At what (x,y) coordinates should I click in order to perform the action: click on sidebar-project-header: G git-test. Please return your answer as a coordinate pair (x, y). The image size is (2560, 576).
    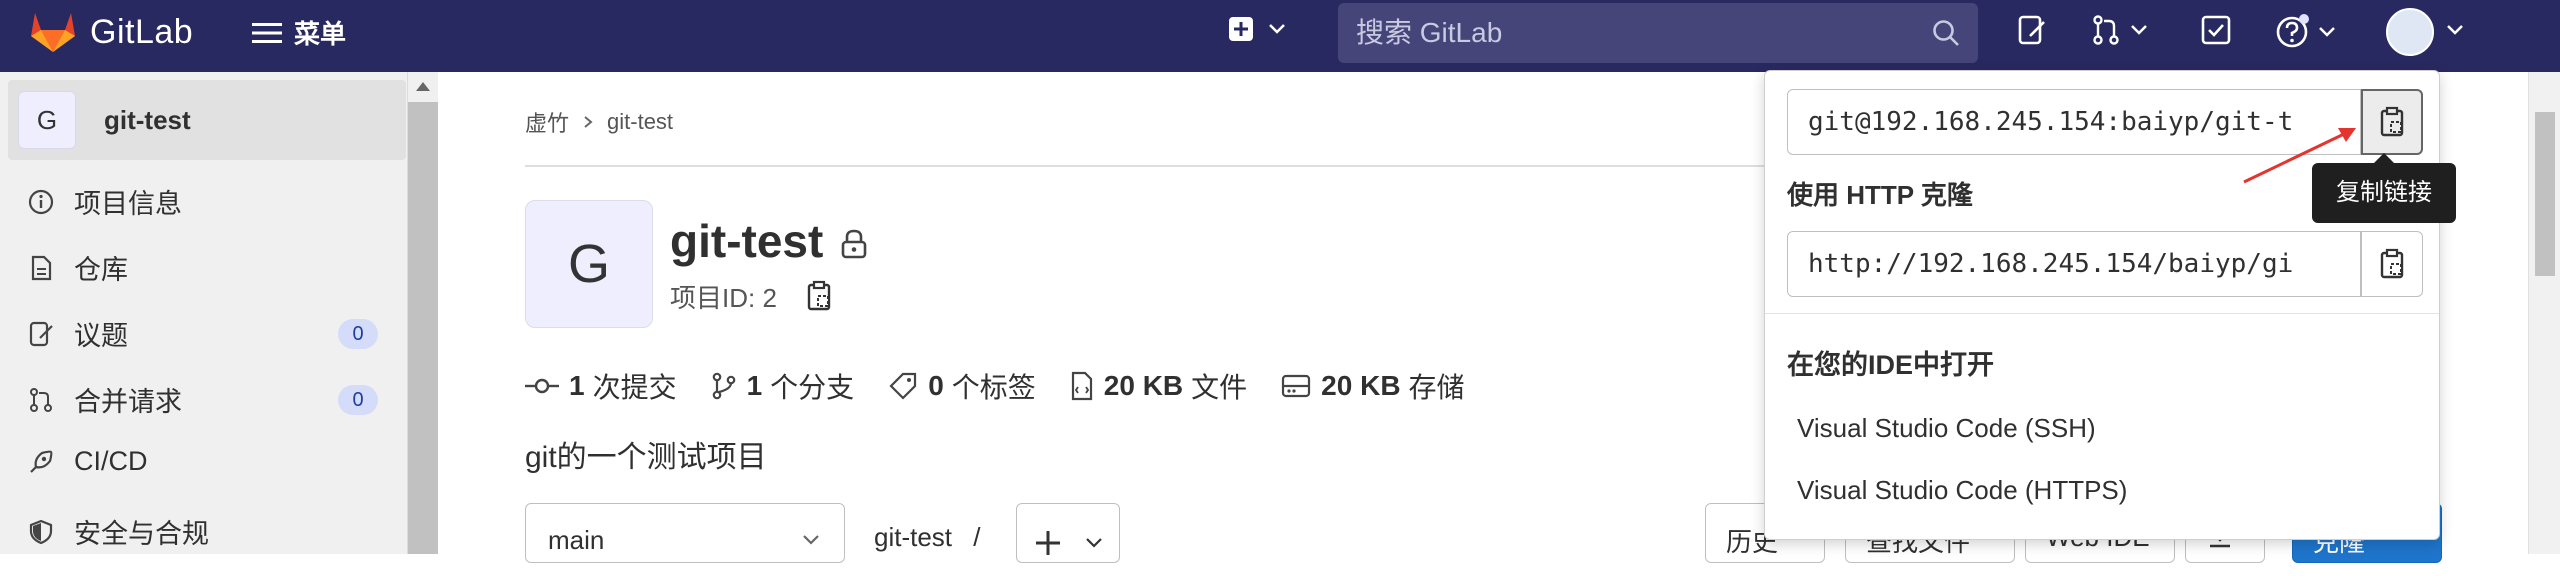
    Looking at the image, I should click on (207, 120).